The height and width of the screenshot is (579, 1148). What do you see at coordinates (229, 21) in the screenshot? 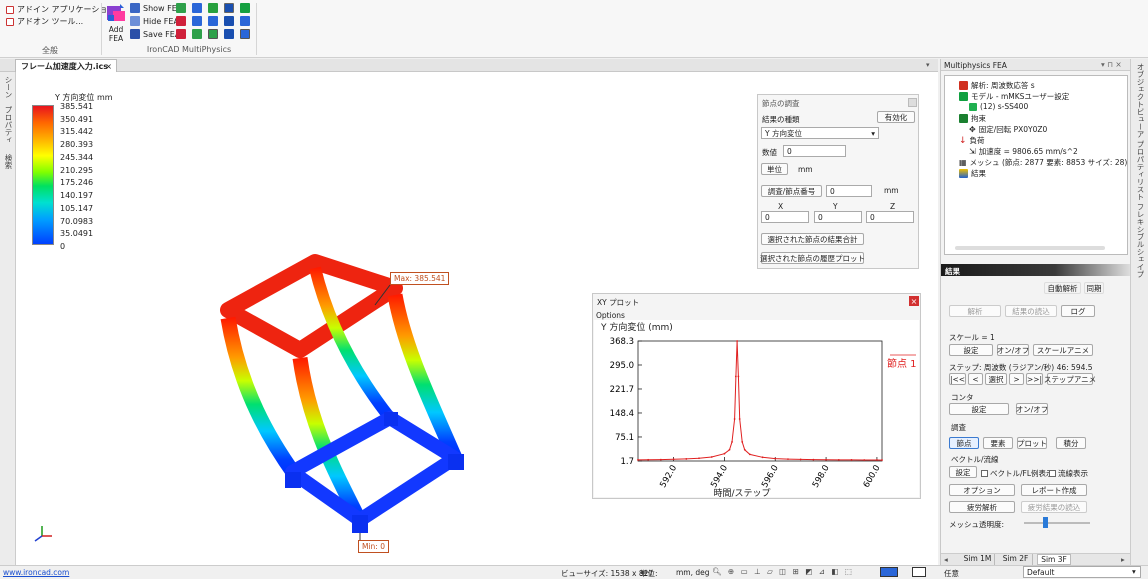
I see `grid-icon` at bounding box center [229, 21].